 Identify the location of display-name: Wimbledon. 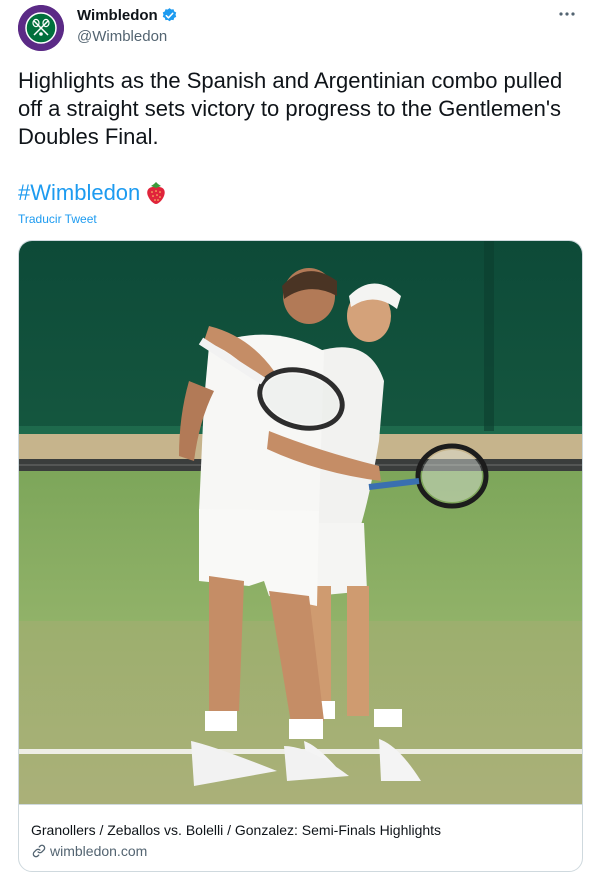
(117, 15).